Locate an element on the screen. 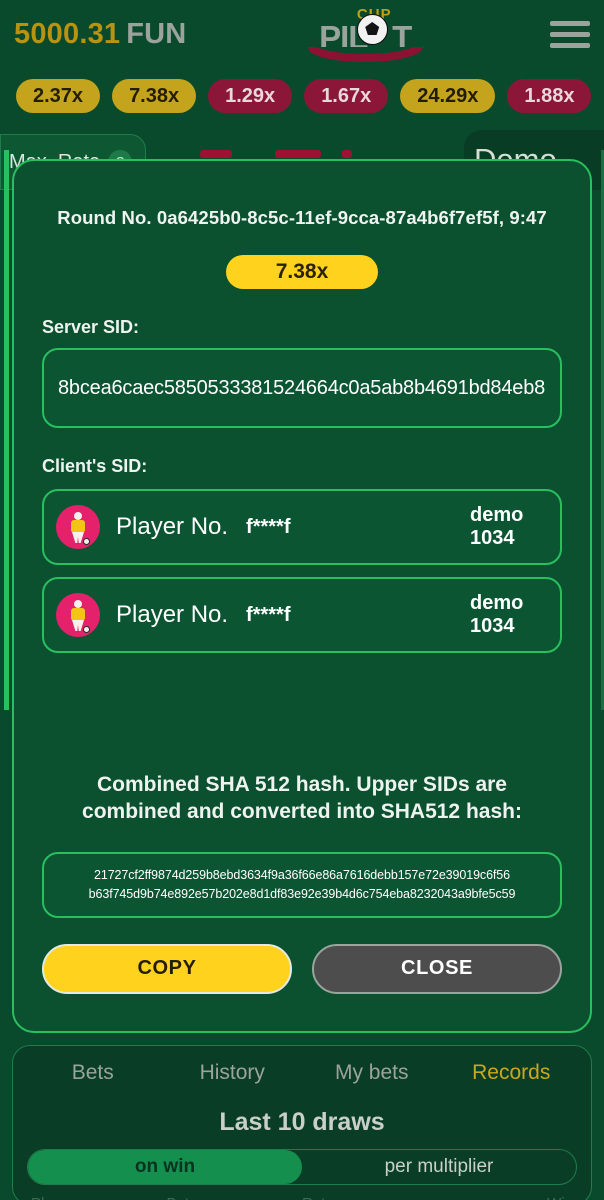  panel-tabs: Bets History My bets Records is located at coordinates (302, 1073).